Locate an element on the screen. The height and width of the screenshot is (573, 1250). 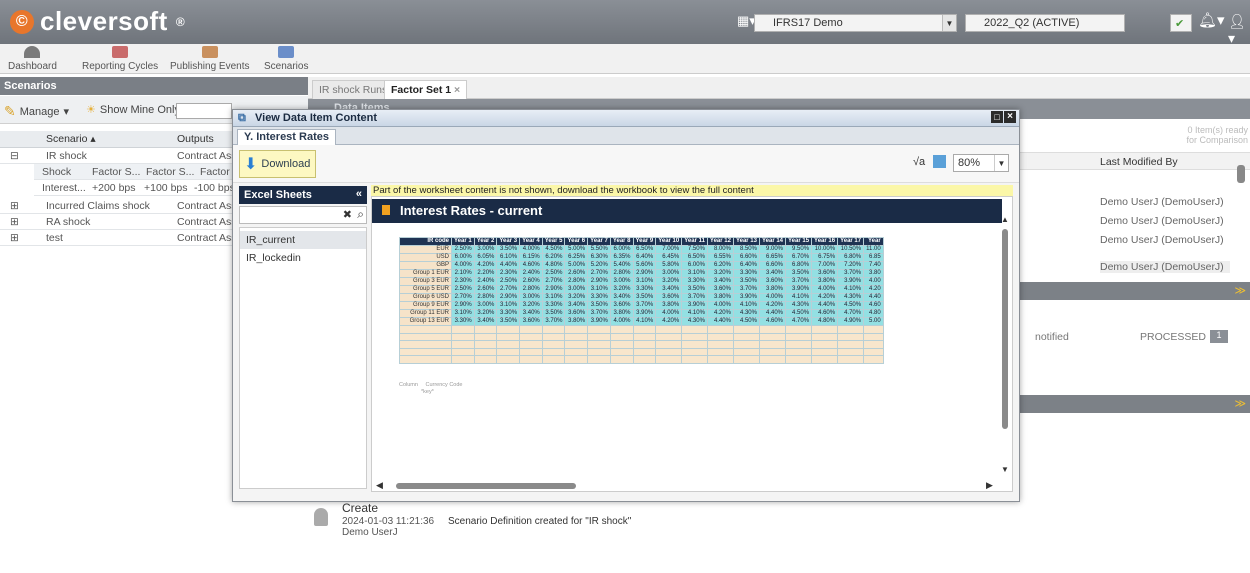
manage-button: ✎ Manage ▾ is located at coordinates (36, 111).